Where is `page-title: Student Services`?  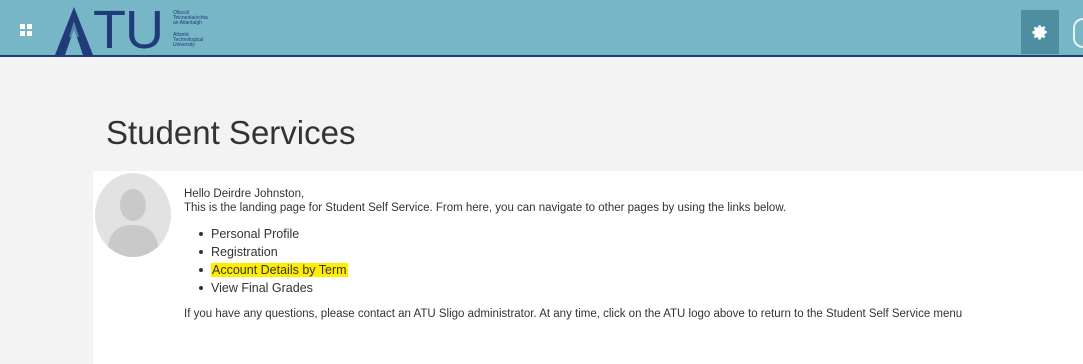 page-title: Student Services is located at coordinates (231, 132).